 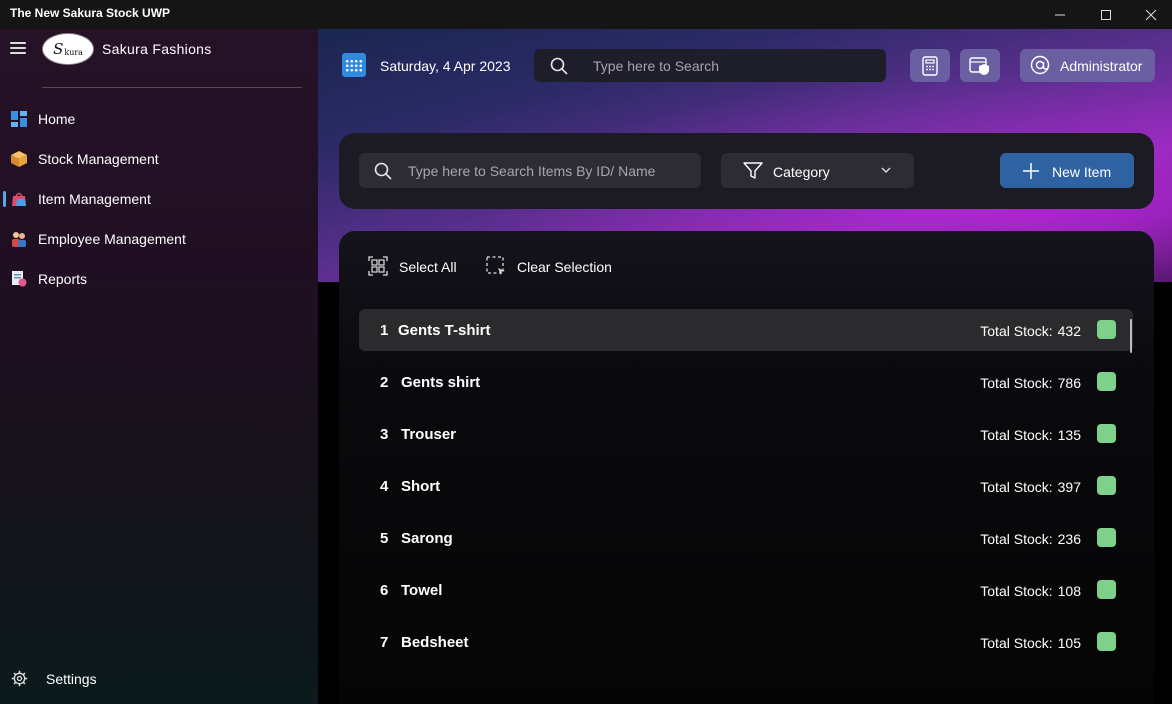 What do you see at coordinates (435, 642) in the screenshot?
I see `item-name: Bedsheet` at bounding box center [435, 642].